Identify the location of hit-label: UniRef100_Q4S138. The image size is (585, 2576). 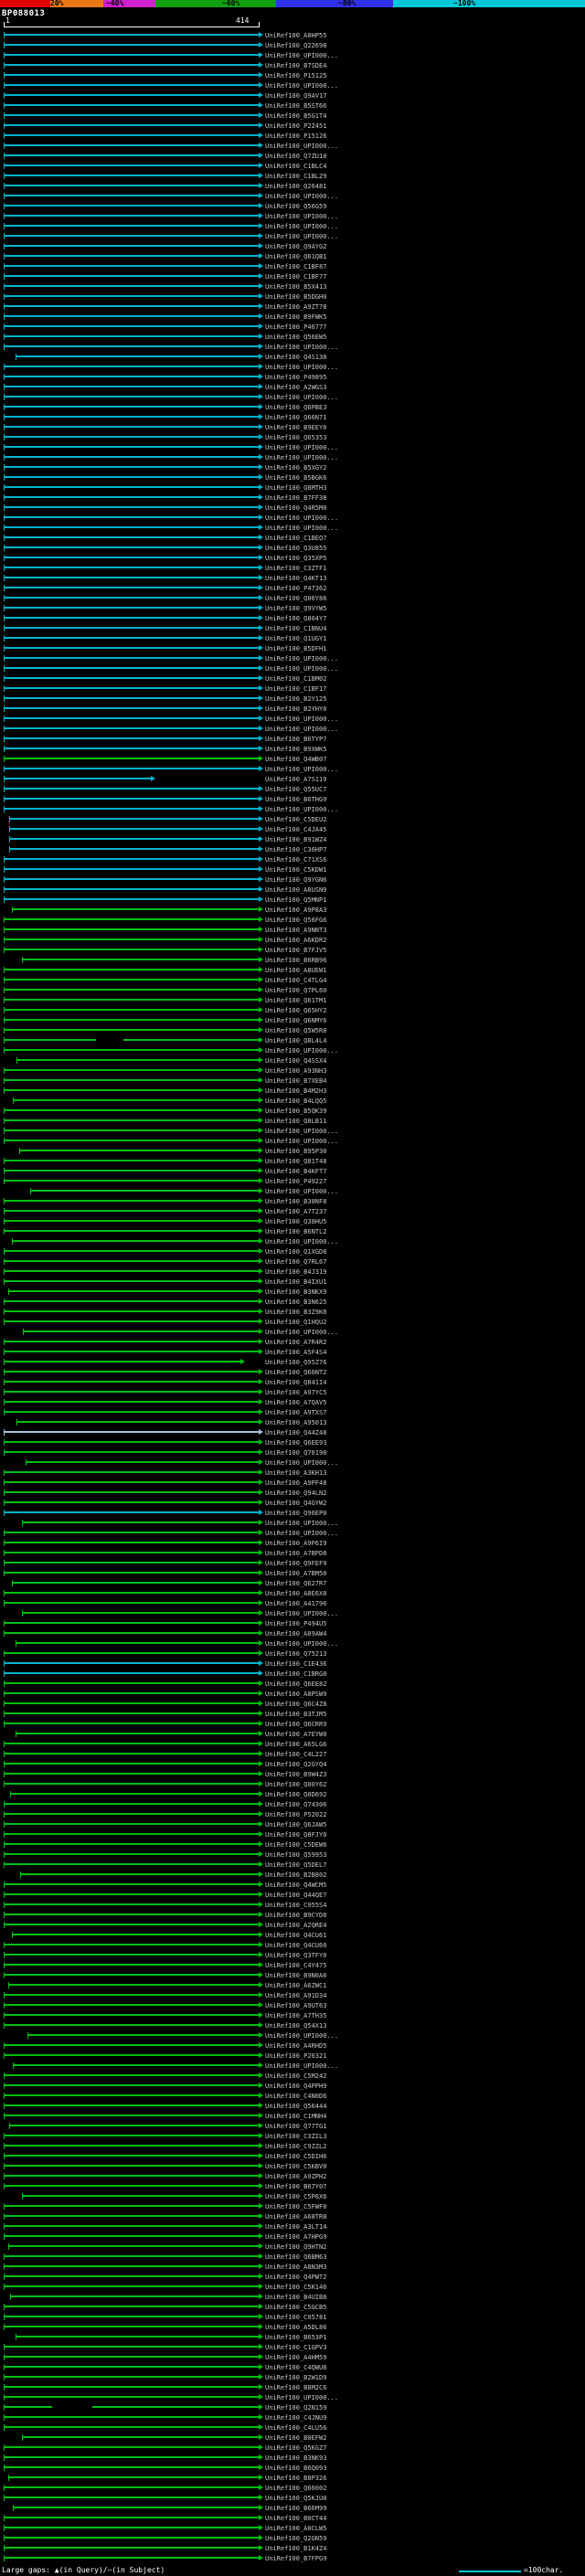
(296, 357).